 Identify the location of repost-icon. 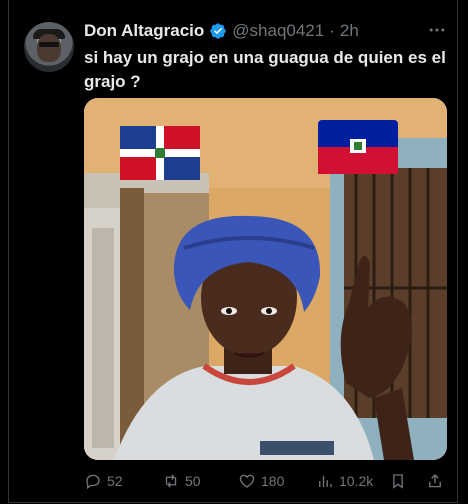
(171, 481).